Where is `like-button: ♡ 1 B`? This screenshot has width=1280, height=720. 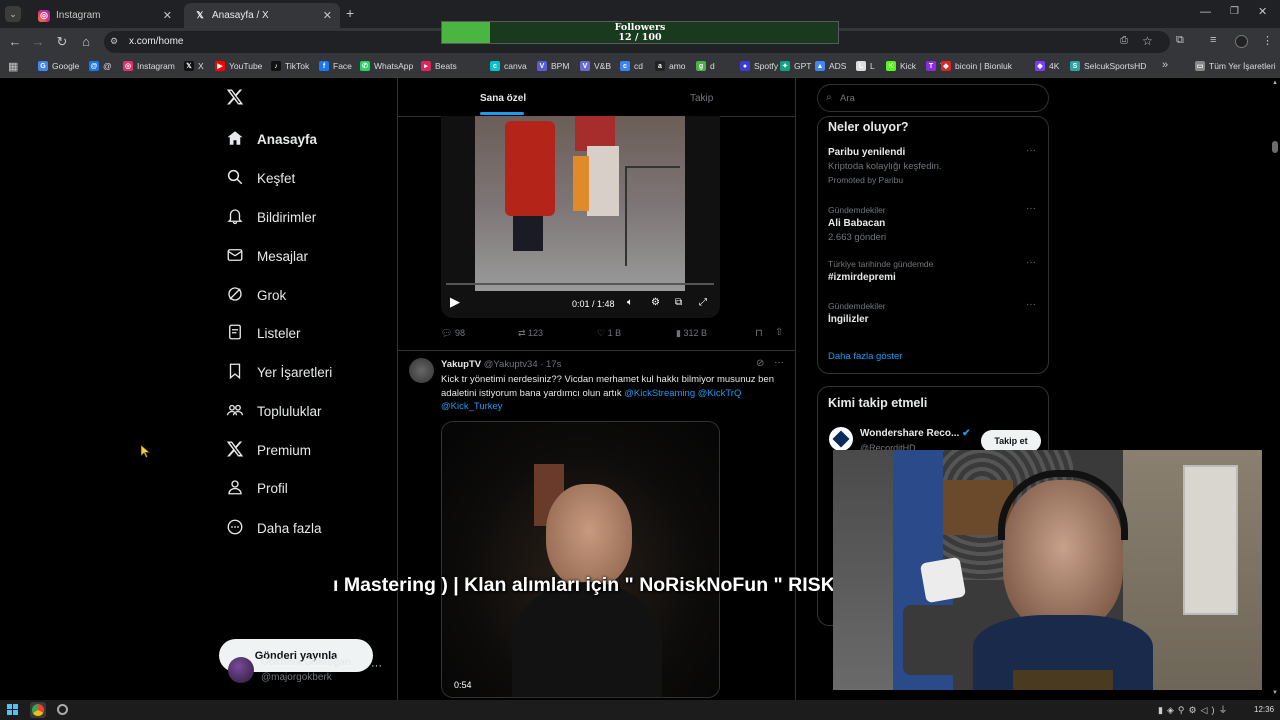 like-button: ♡ 1 B is located at coordinates (609, 333).